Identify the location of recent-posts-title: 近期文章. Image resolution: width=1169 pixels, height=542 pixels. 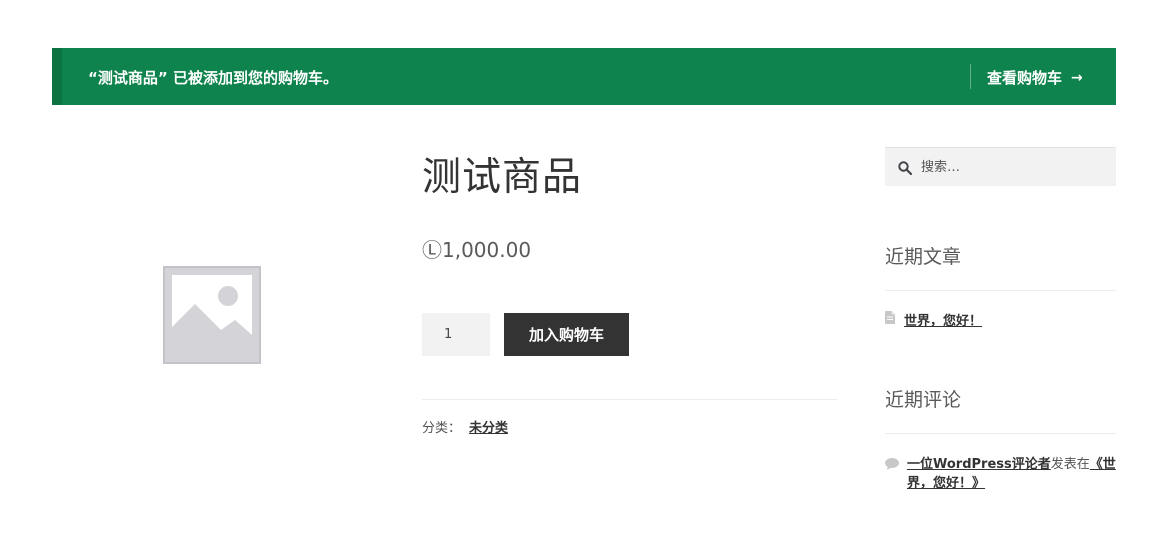
(923, 257).